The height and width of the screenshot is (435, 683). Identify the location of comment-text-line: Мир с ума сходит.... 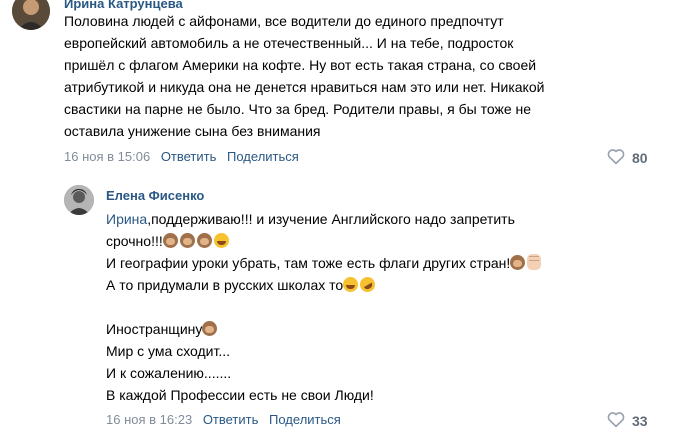
(168, 351).